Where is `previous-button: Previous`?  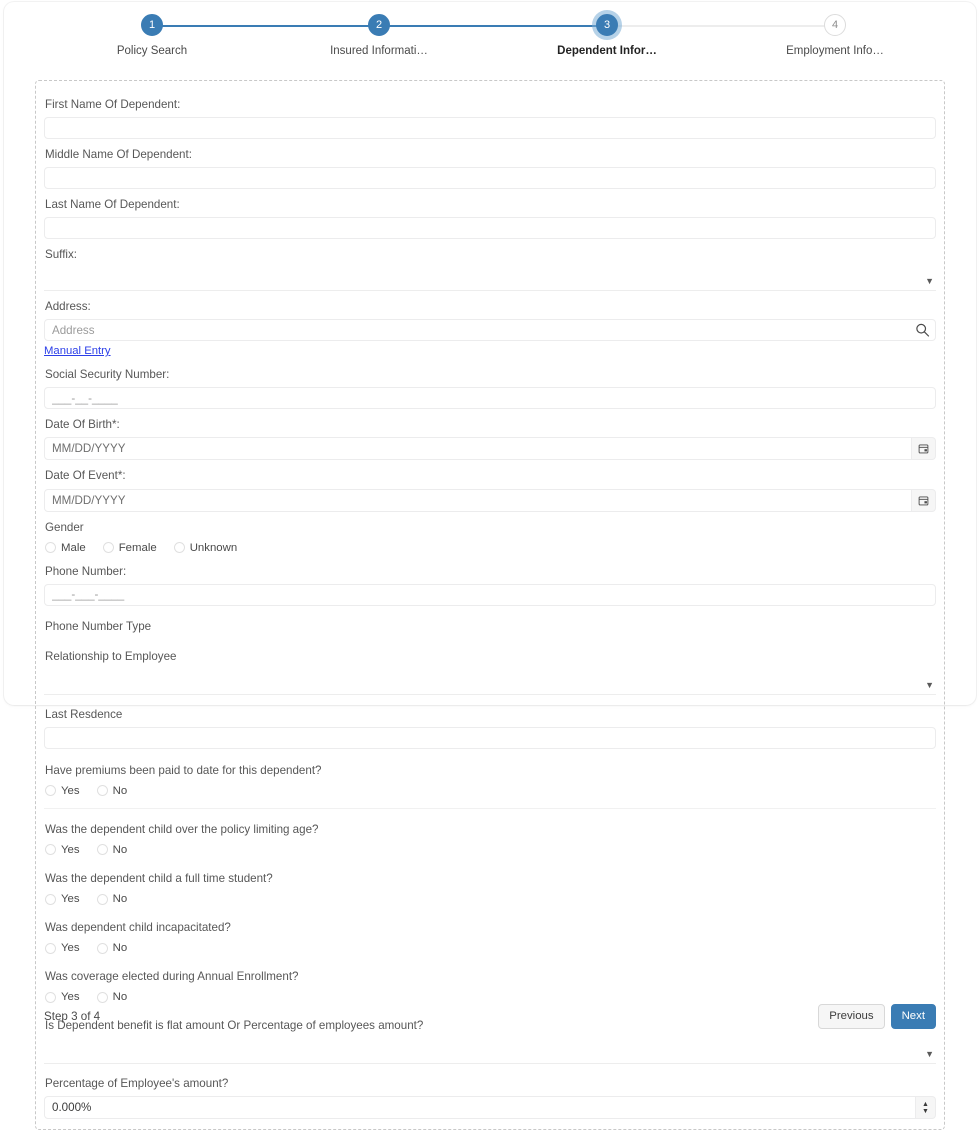
previous-button: Previous is located at coordinates (851, 1016).